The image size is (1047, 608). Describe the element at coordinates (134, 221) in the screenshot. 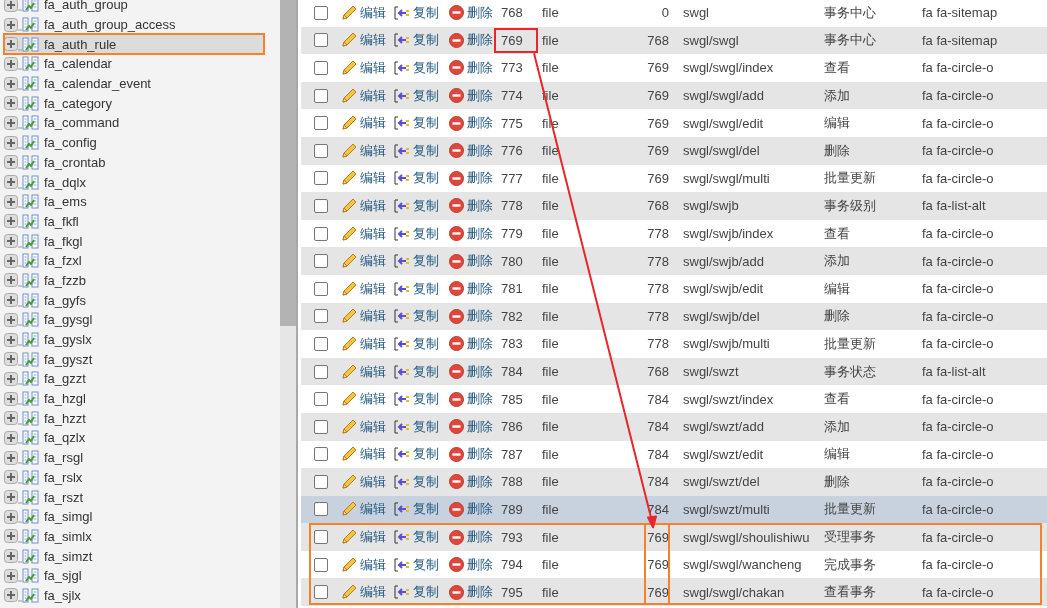

I see `table-tree-item: fa_fkfl` at that location.